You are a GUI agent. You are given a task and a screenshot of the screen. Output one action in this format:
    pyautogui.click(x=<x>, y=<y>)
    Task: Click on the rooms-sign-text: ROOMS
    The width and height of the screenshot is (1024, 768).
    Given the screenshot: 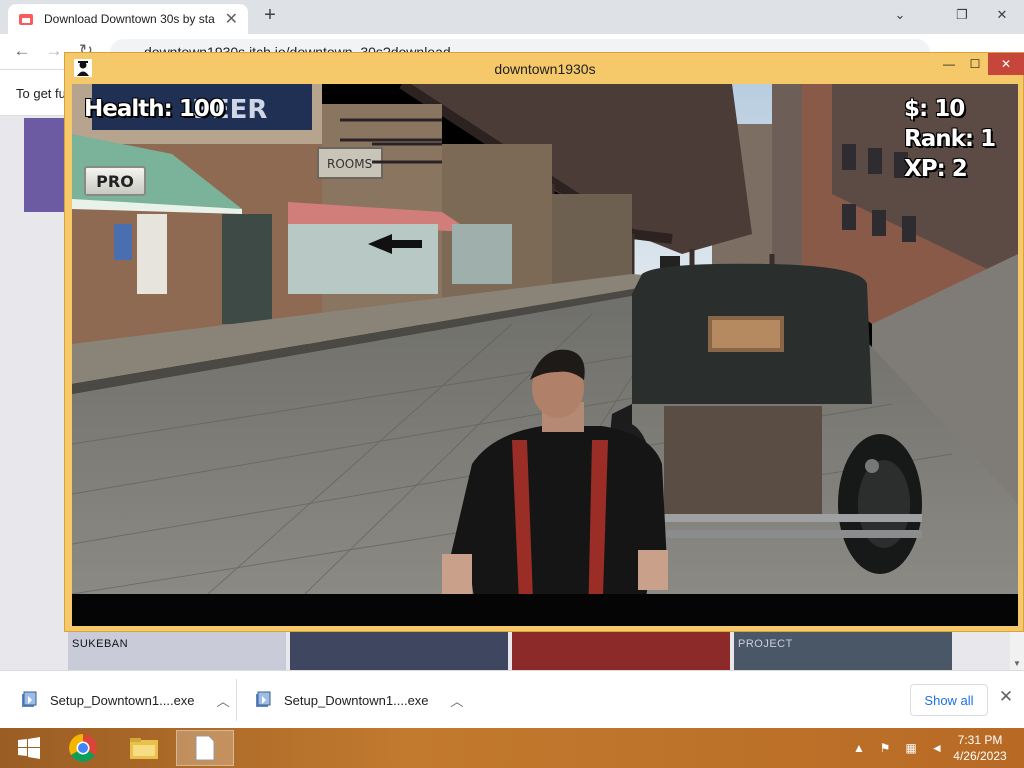 What is the action you would take?
    pyautogui.click(x=349, y=164)
    